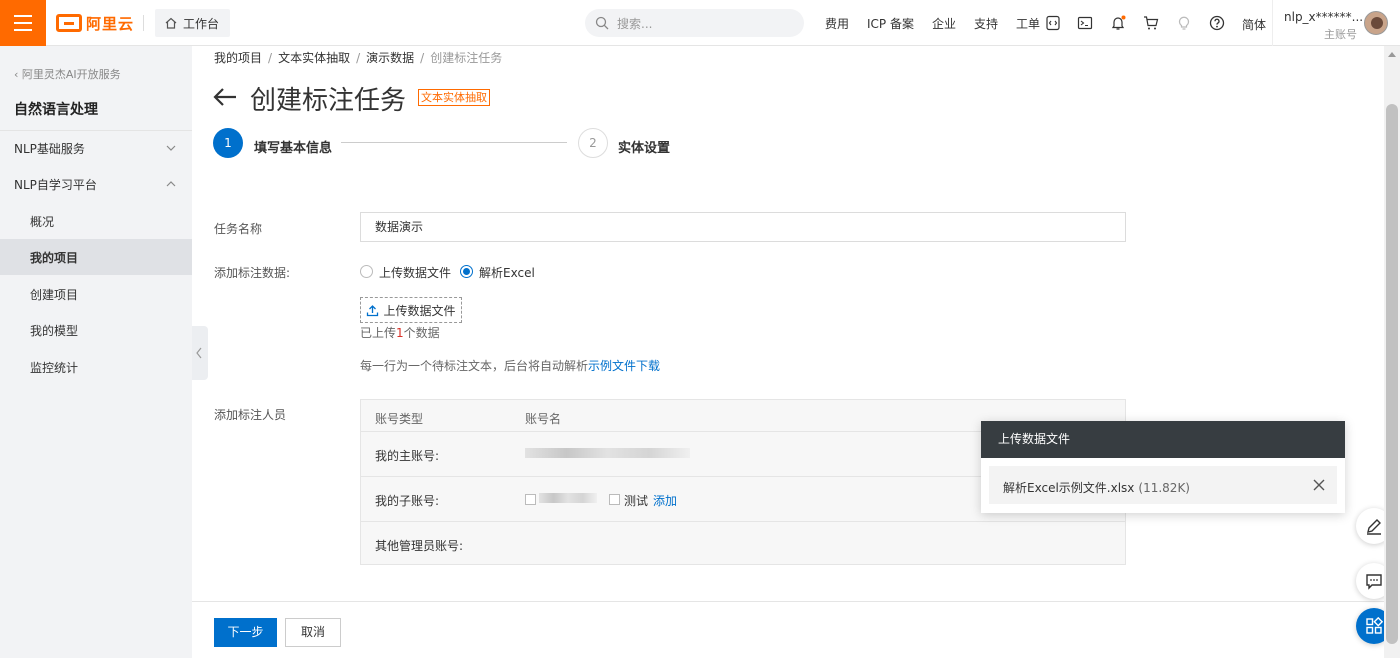  I want to click on help-icon, so click(1217, 23).